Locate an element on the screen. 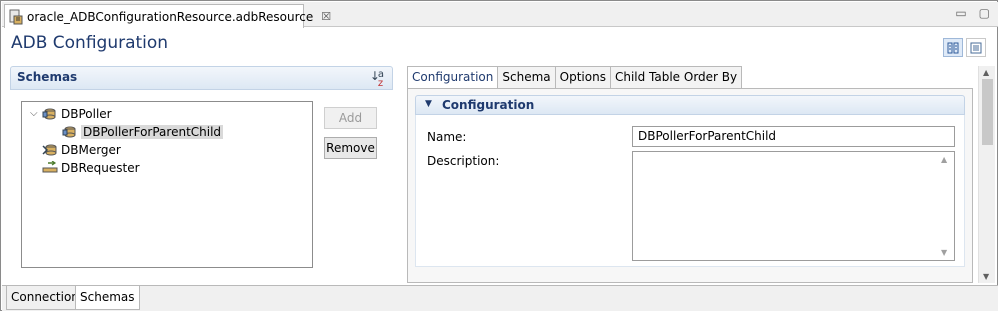  page-title: ADB Configuration is located at coordinates (90, 43).